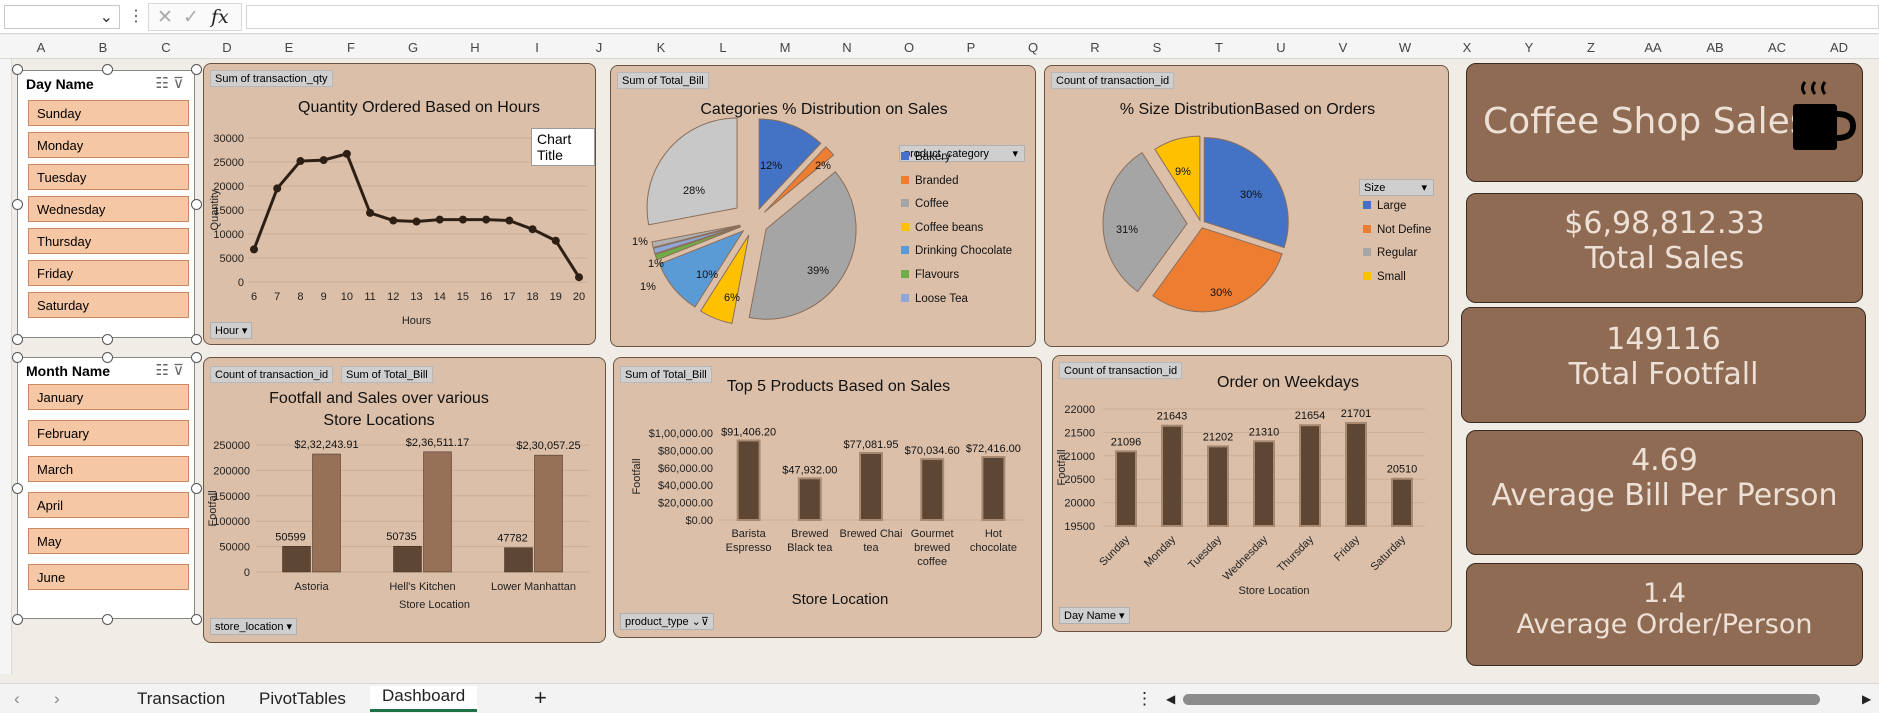 This screenshot has height=713, width=1879. I want to click on tab-transaction: Transaction, so click(181, 699).